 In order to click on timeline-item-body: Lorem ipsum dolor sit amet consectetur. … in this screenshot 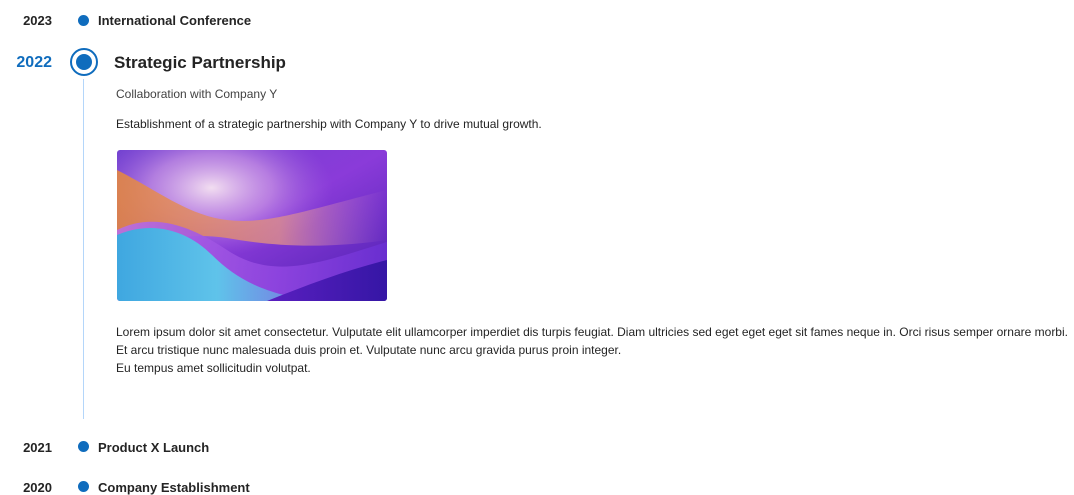, I will do `click(593, 350)`.